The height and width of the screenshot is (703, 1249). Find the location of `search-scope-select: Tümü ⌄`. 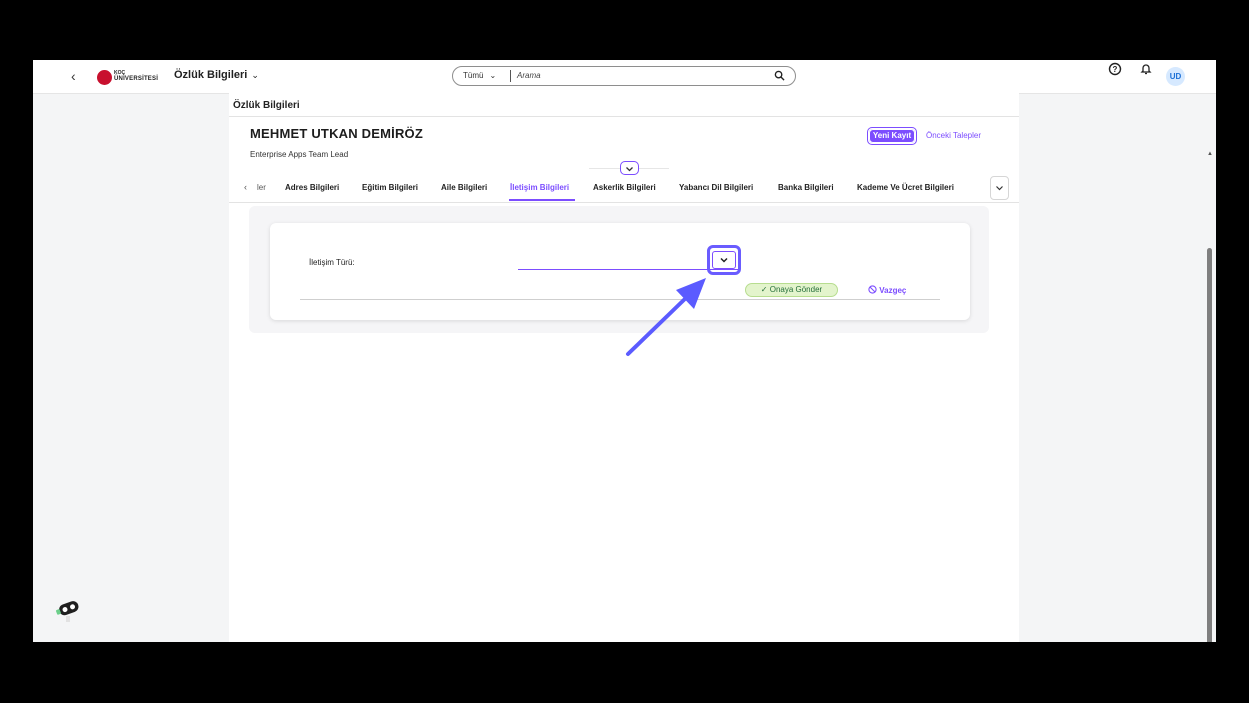

search-scope-select: Tümü ⌄ is located at coordinates (479, 75).